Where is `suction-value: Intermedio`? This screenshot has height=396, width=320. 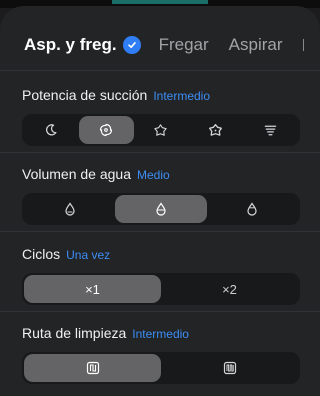
suction-value: Intermedio is located at coordinates (182, 96).